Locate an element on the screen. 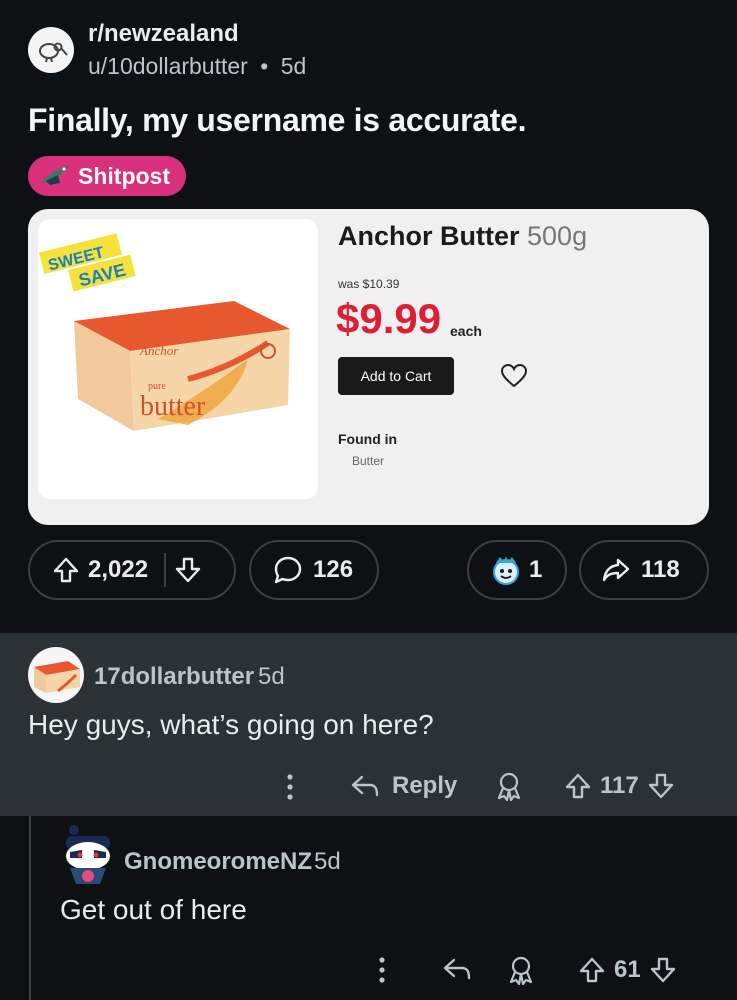 The width and height of the screenshot is (737, 1000). award-button: 1 is located at coordinates (517, 570).